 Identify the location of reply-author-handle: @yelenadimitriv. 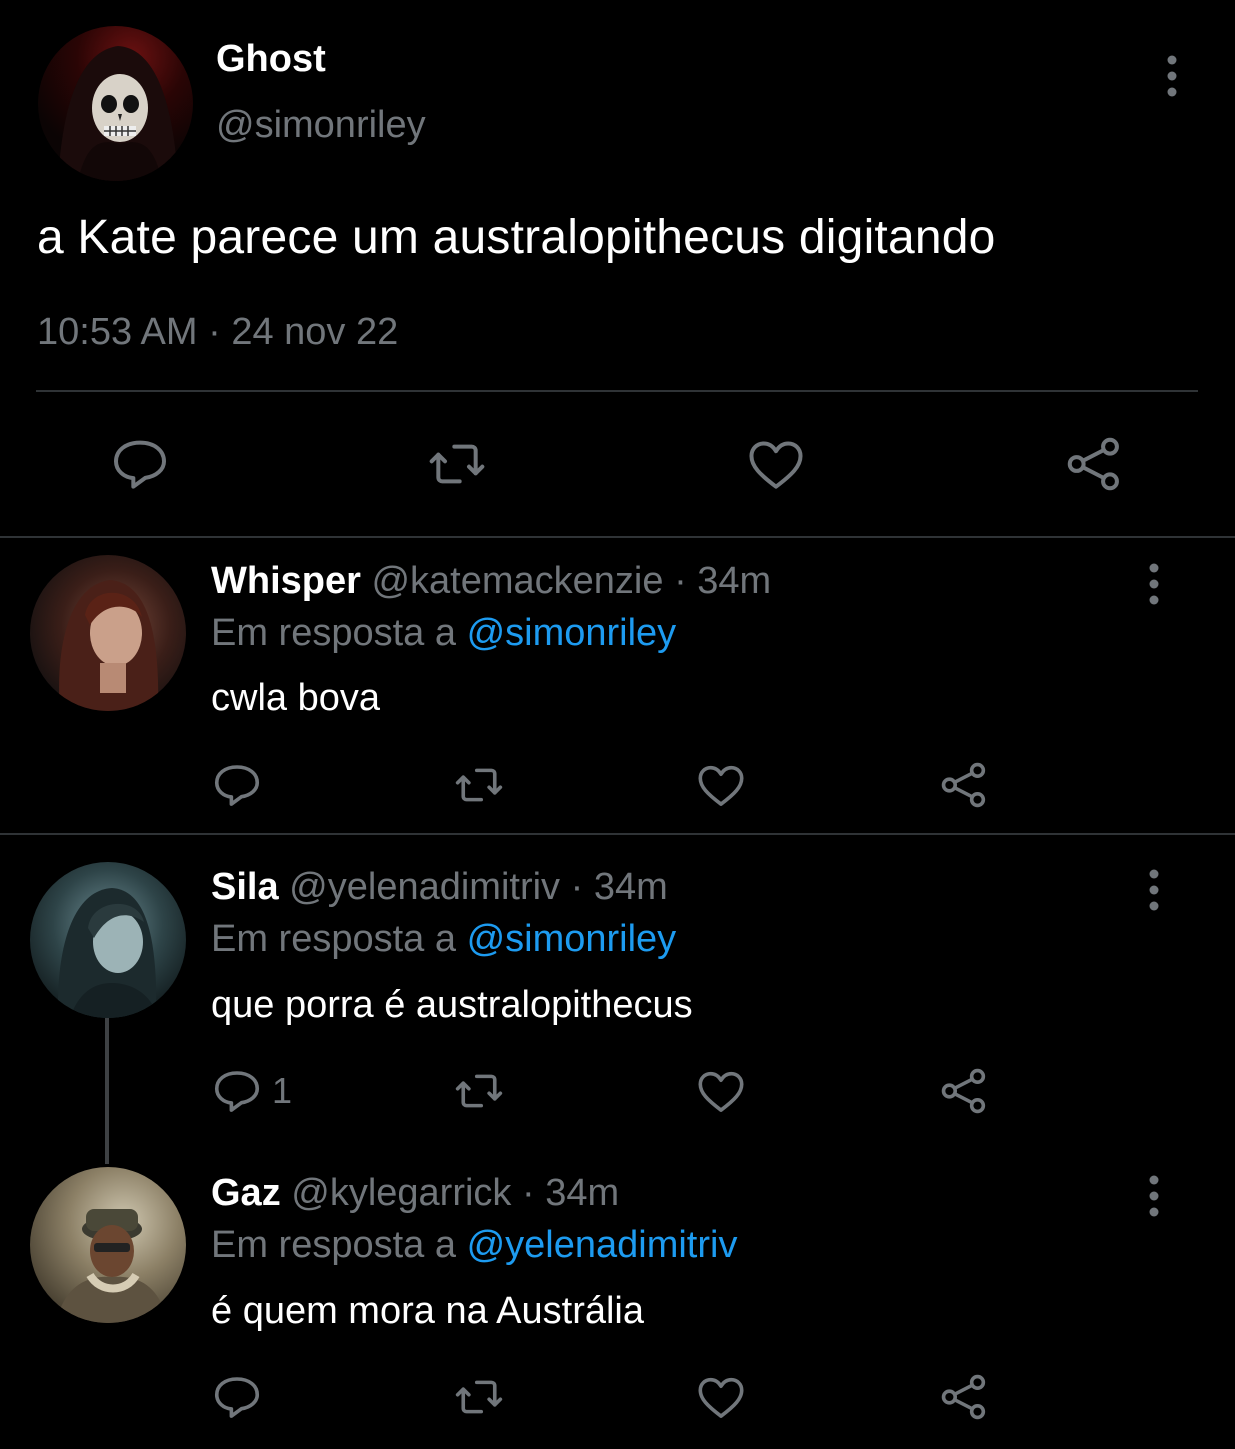
(424, 887).